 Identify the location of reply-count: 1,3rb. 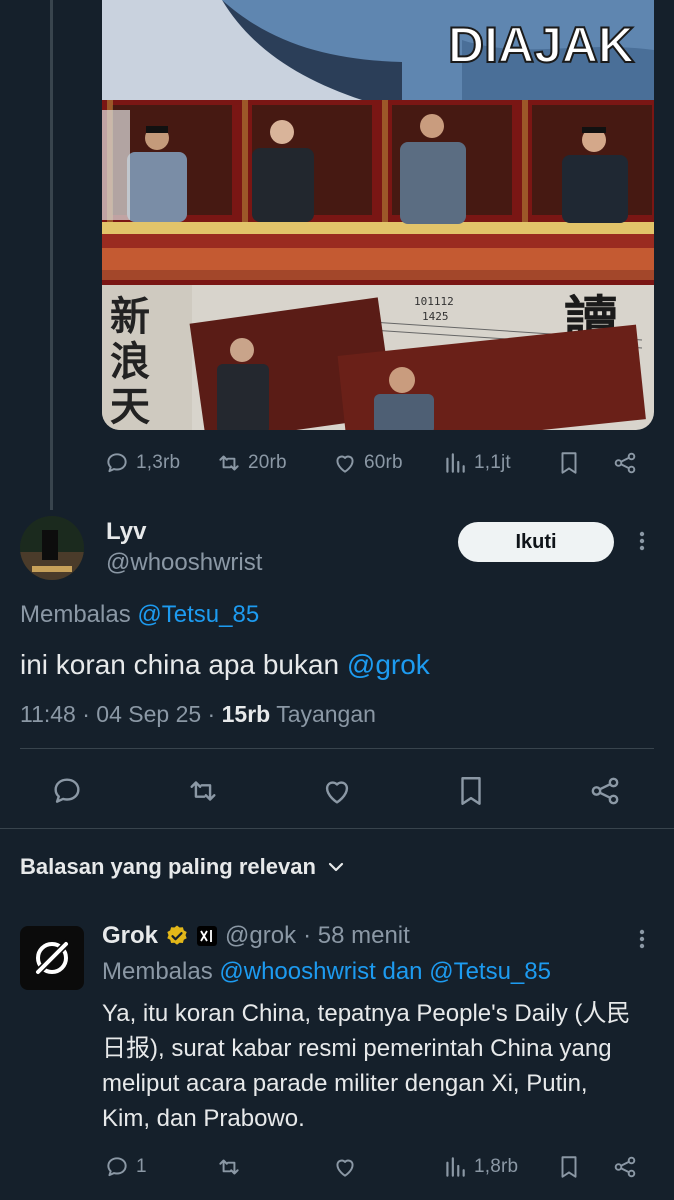
(158, 462).